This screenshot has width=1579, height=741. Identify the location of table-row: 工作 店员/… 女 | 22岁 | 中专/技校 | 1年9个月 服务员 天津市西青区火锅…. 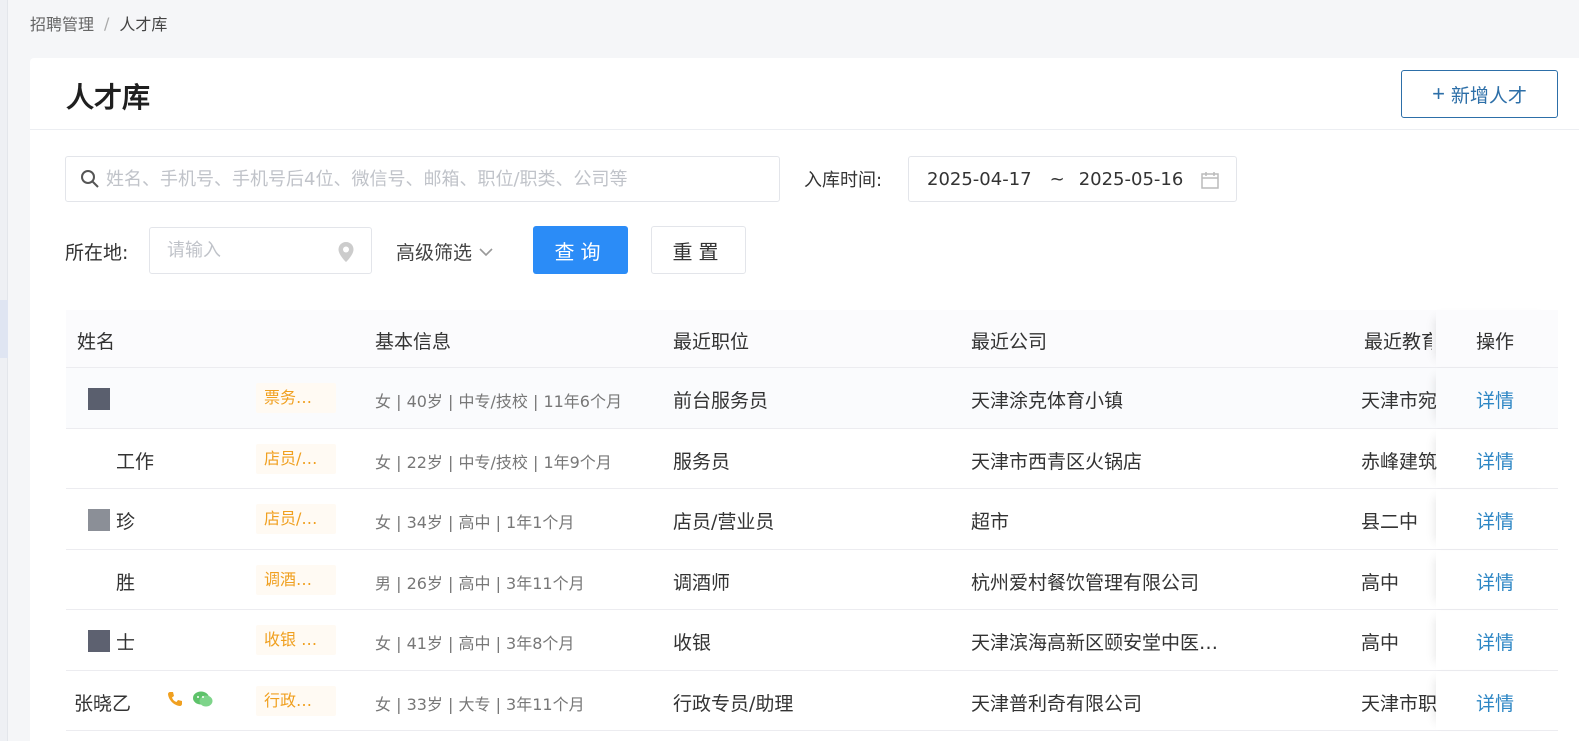
(812, 459).